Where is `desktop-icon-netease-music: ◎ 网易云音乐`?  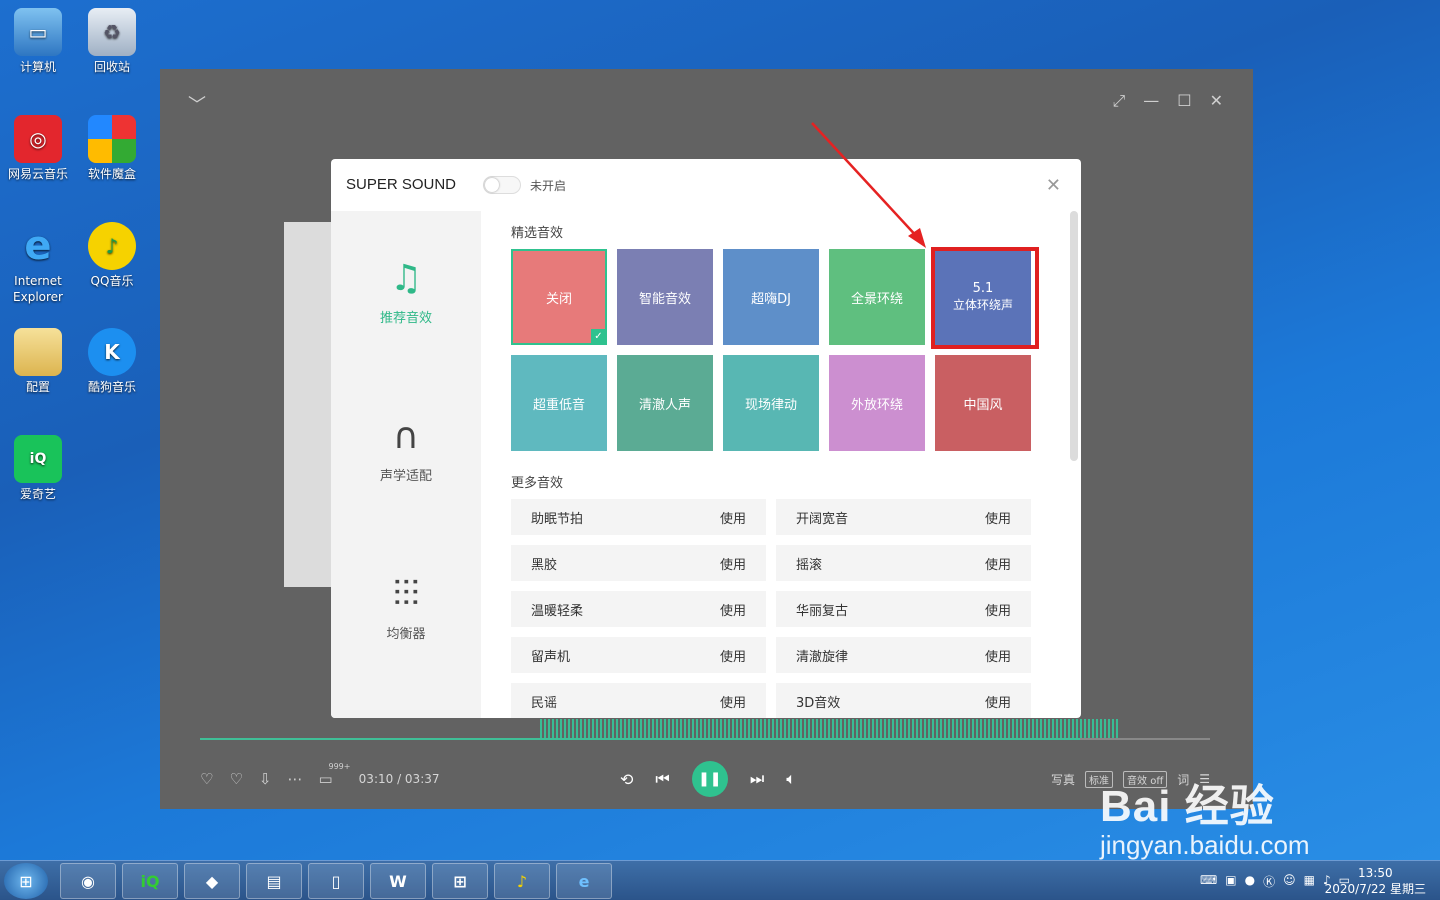
desktop-icon-netease-music: ◎ 网易云音乐 is located at coordinates (38, 148).